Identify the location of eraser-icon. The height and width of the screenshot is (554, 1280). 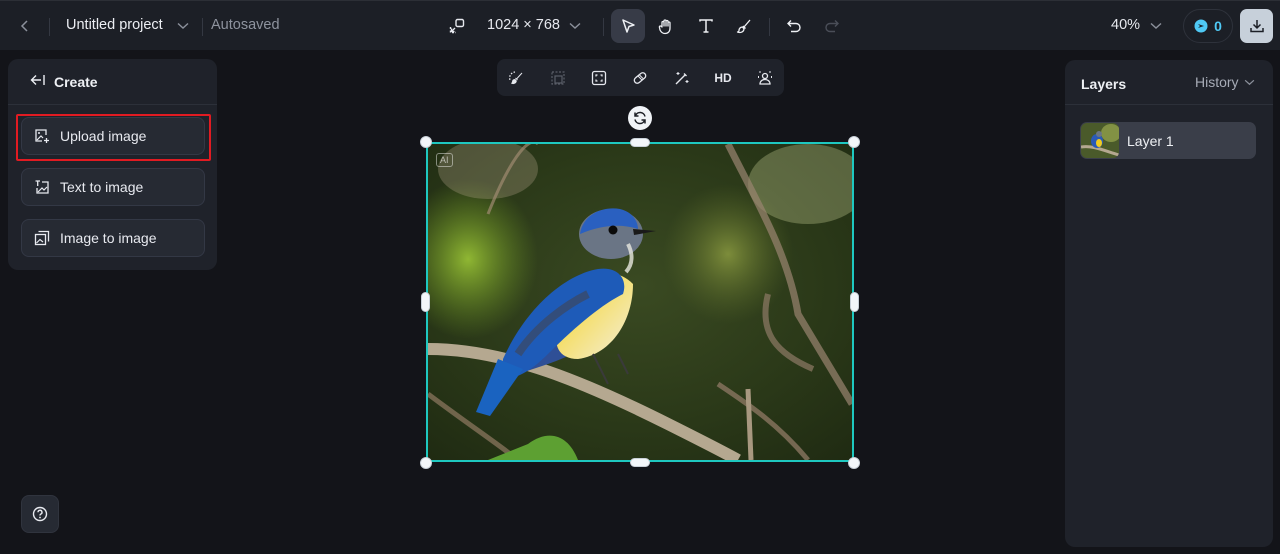
(640, 78).